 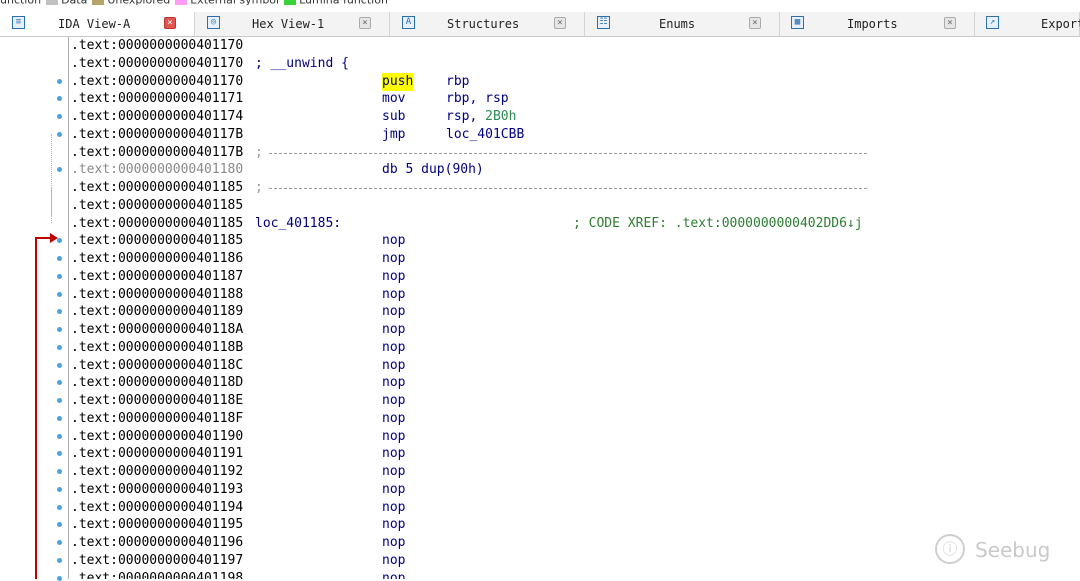 I want to click on listing-row: .text:000000000040118E nop, so click(x=574, y=401).